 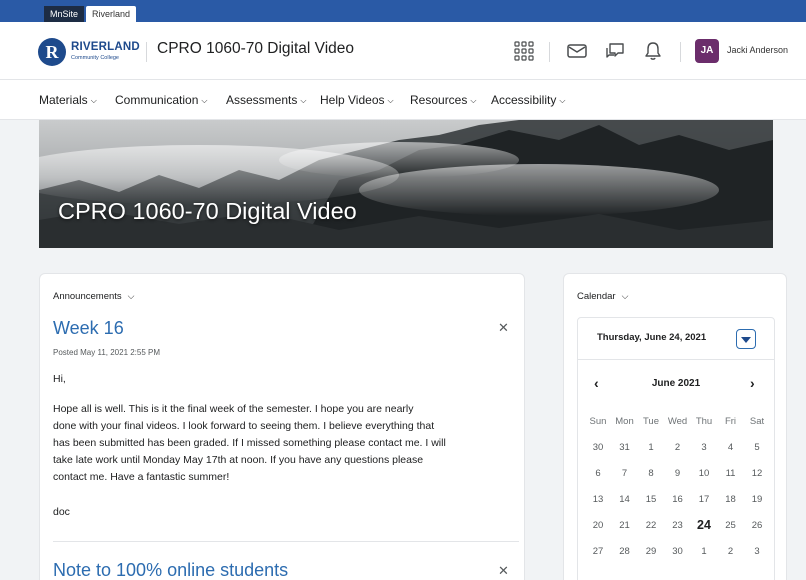 I want to click on calendar-day: 13, so click(x=598, y=499).